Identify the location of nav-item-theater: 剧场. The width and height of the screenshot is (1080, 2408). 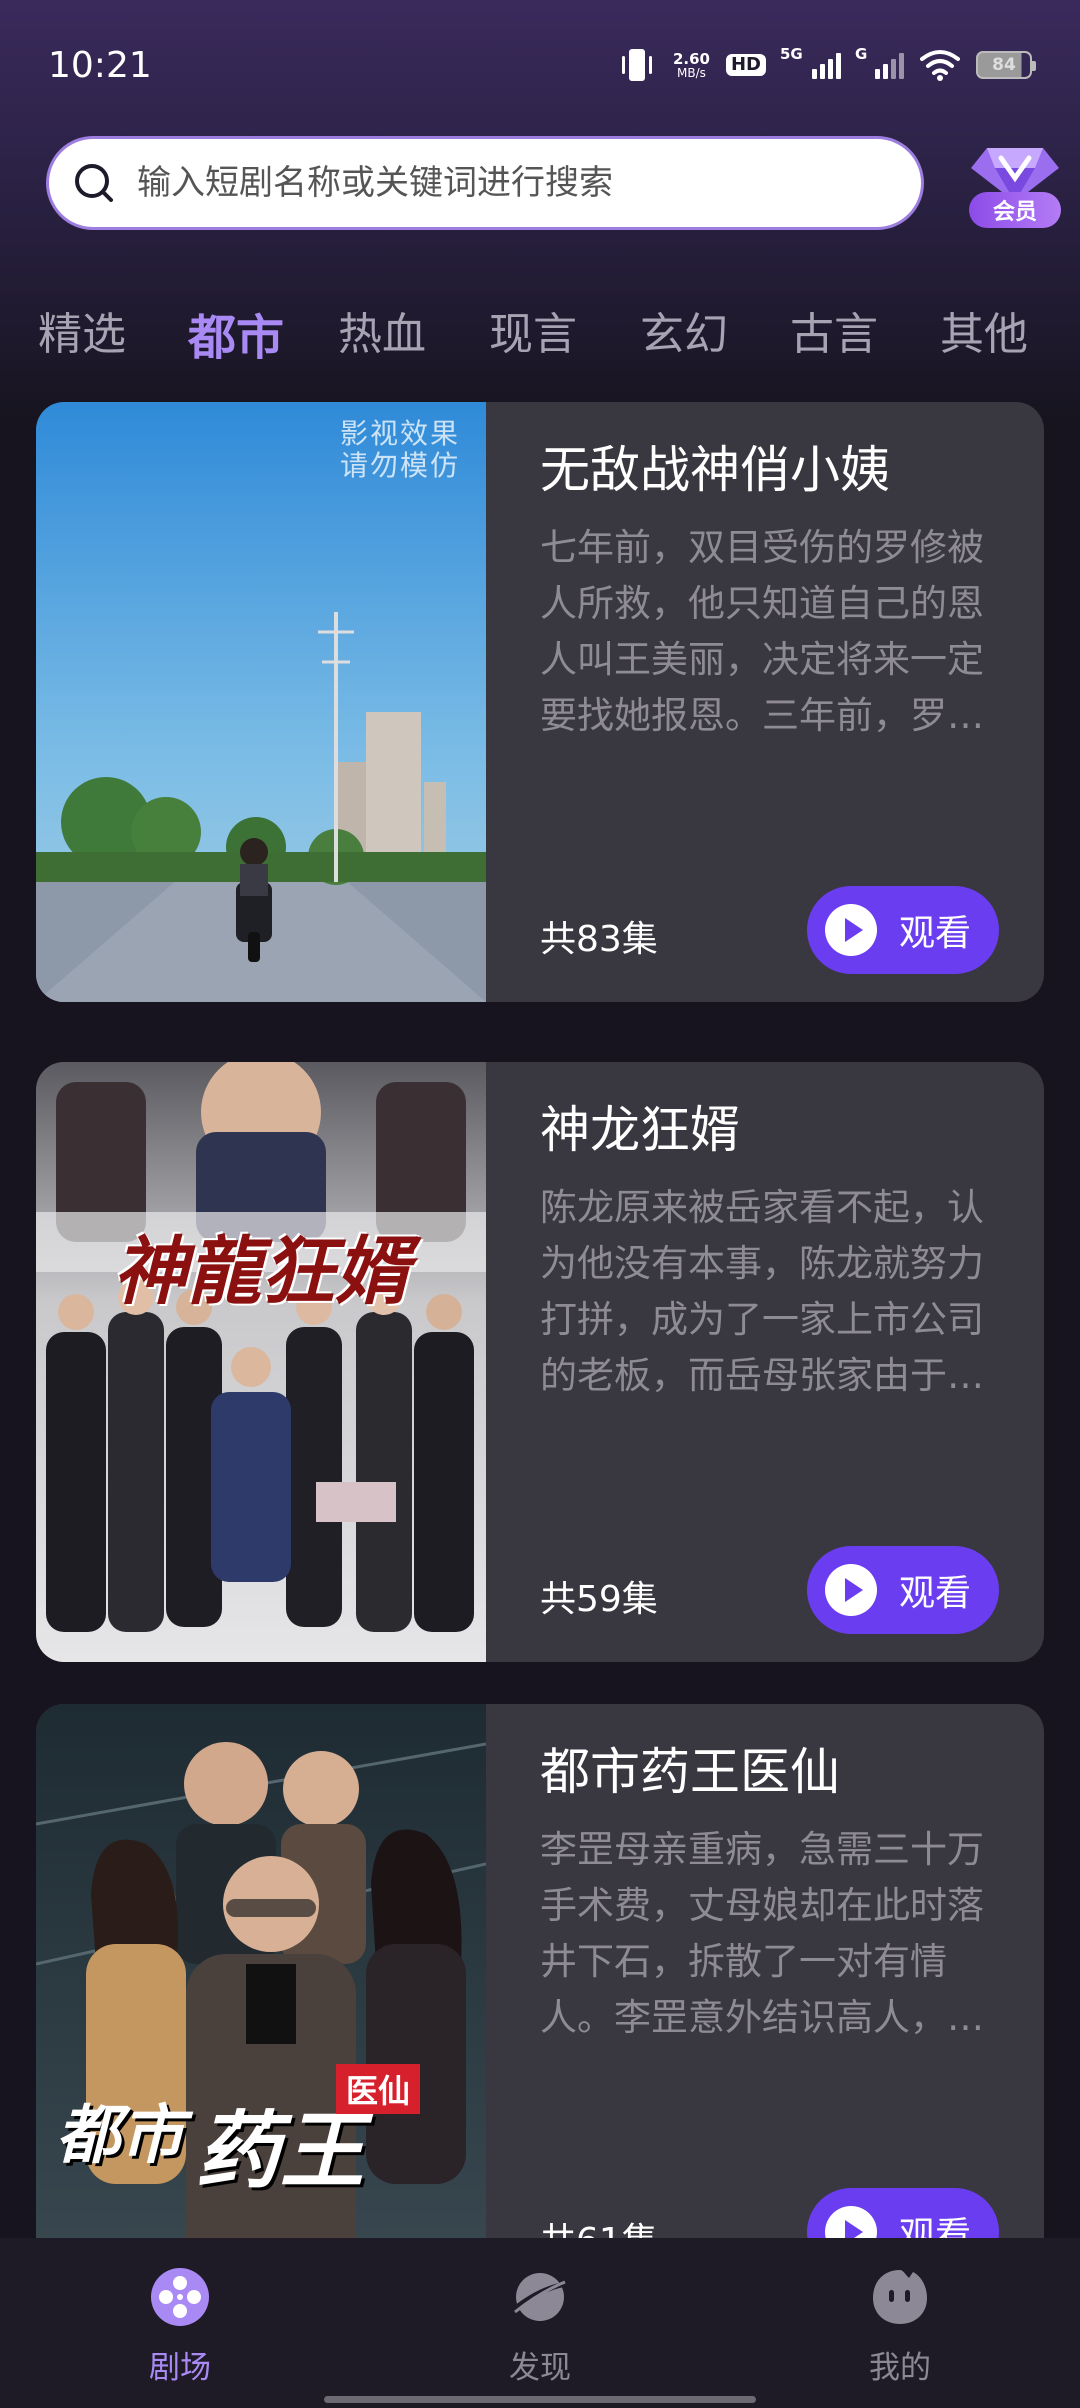
(180, 2323).